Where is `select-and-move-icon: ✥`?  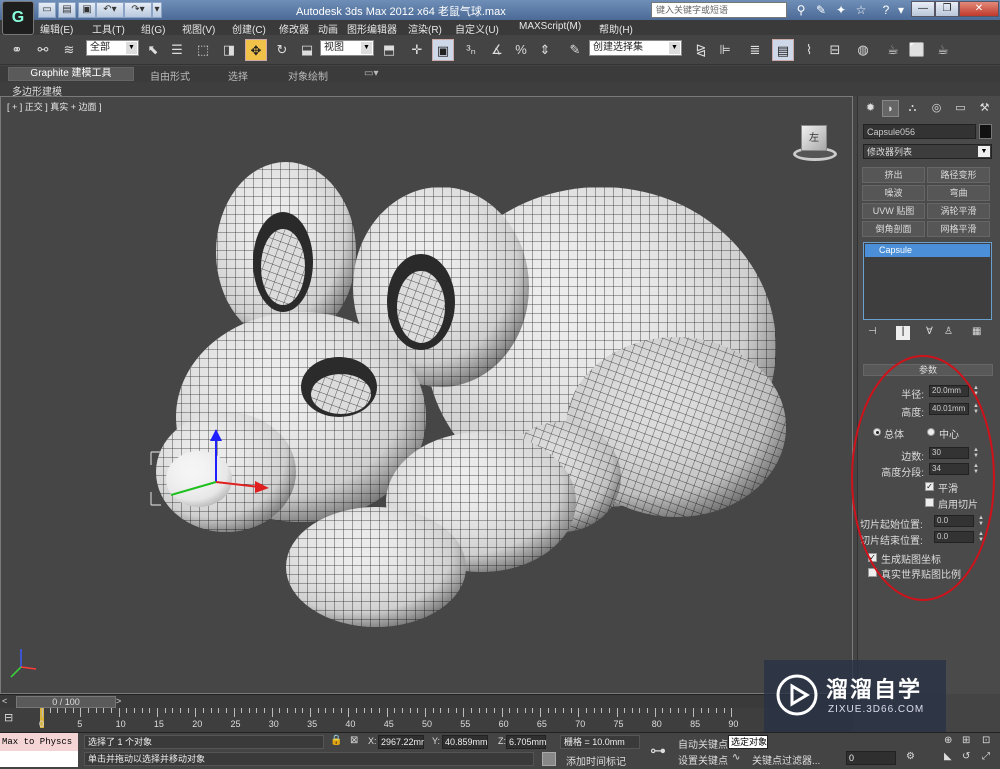 select-and-move-icon: ✥ is located at coordinates (256, 50).